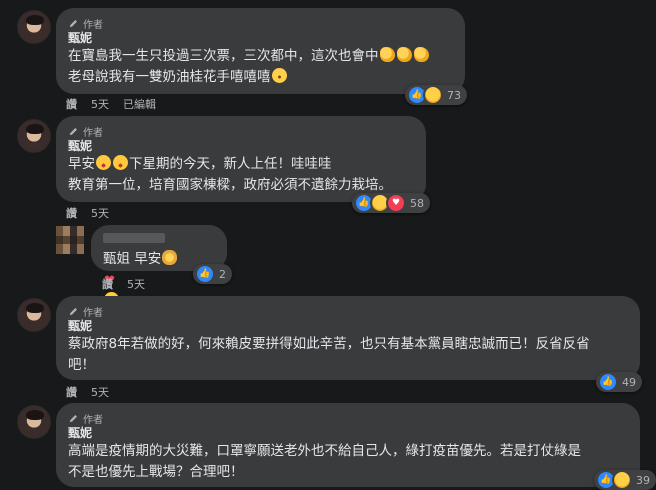 This screenshot has width=656, height=490. I want to click on comment-line: 下星期的今天，新人上任！哇哇哇, so click(230, 164).